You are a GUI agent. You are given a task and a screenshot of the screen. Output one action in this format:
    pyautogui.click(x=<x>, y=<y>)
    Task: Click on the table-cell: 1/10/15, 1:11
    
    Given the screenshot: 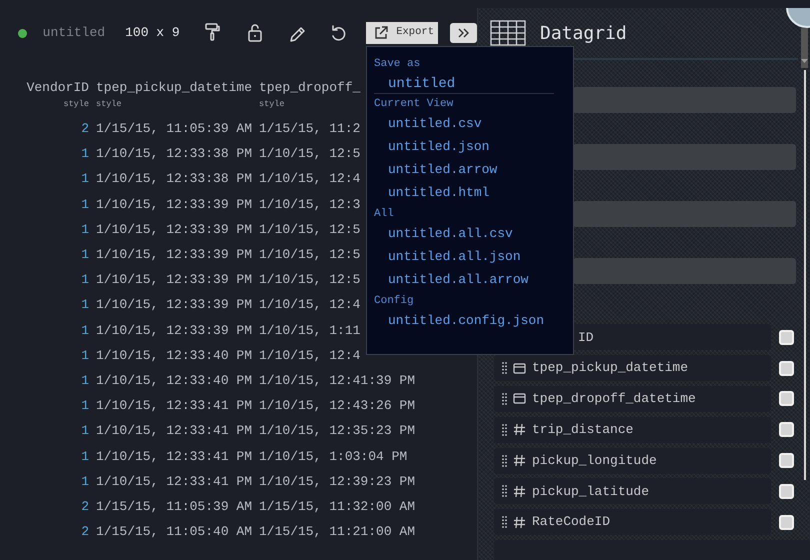 What is the action you would take?
    pyautogui.click(x=309, y=330)
    